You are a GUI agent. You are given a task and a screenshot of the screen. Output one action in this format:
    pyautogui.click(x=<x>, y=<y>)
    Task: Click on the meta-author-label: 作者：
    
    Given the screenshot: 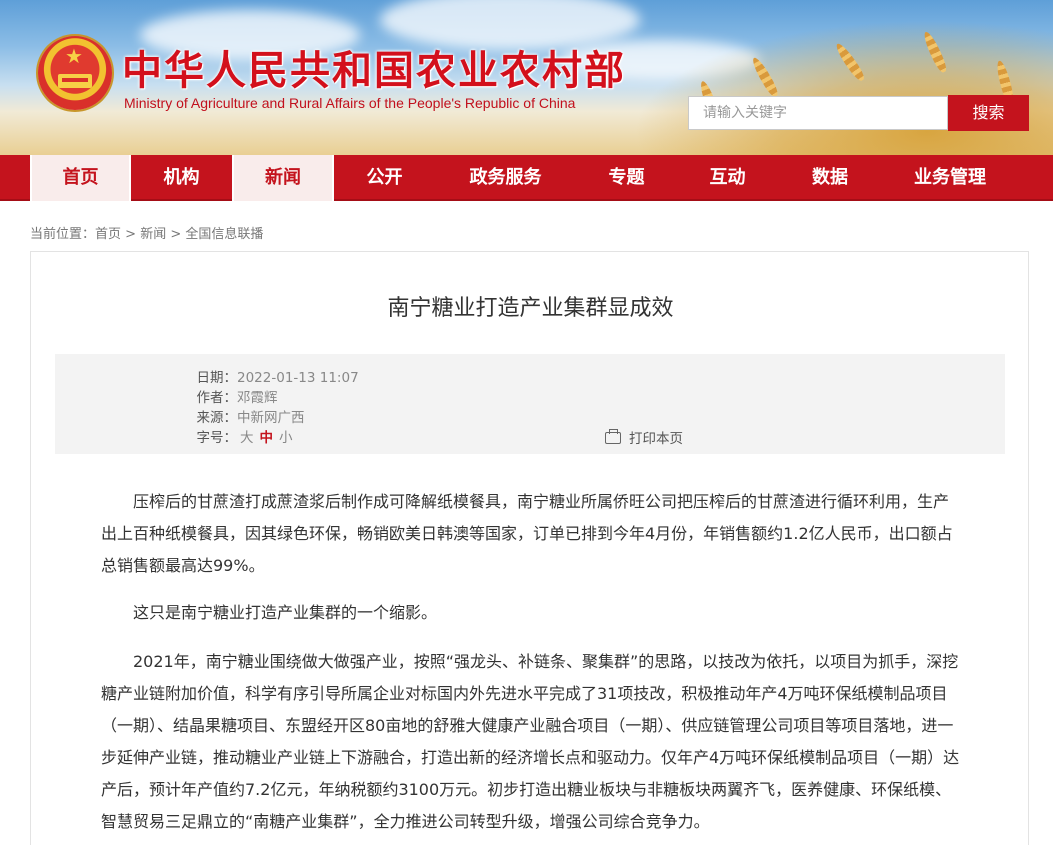 What is the action you would take?
    pyautogui.click(x=217, y=398)
    